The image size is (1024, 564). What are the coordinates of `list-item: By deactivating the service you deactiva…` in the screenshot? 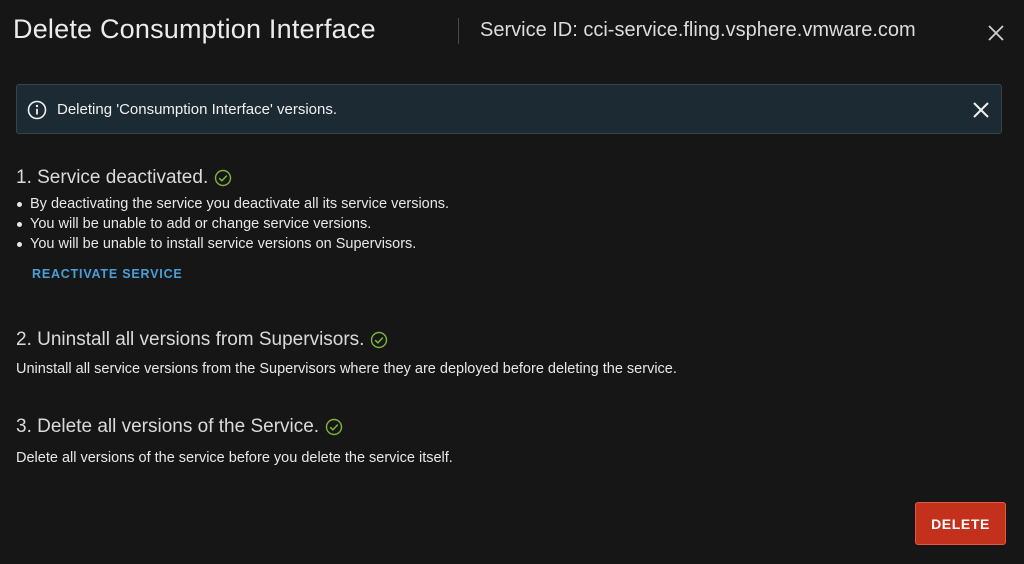 It's located at (232, 204).